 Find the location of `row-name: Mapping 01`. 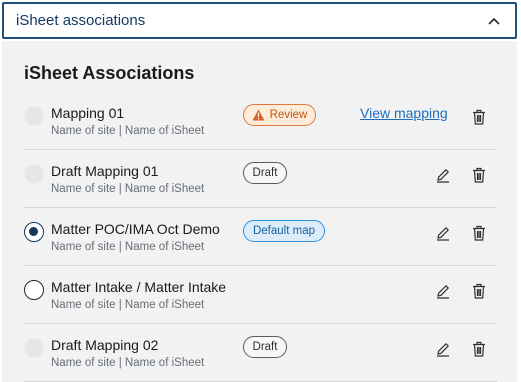

row-name: Mapping 01 is located at coordinates (88, 113).